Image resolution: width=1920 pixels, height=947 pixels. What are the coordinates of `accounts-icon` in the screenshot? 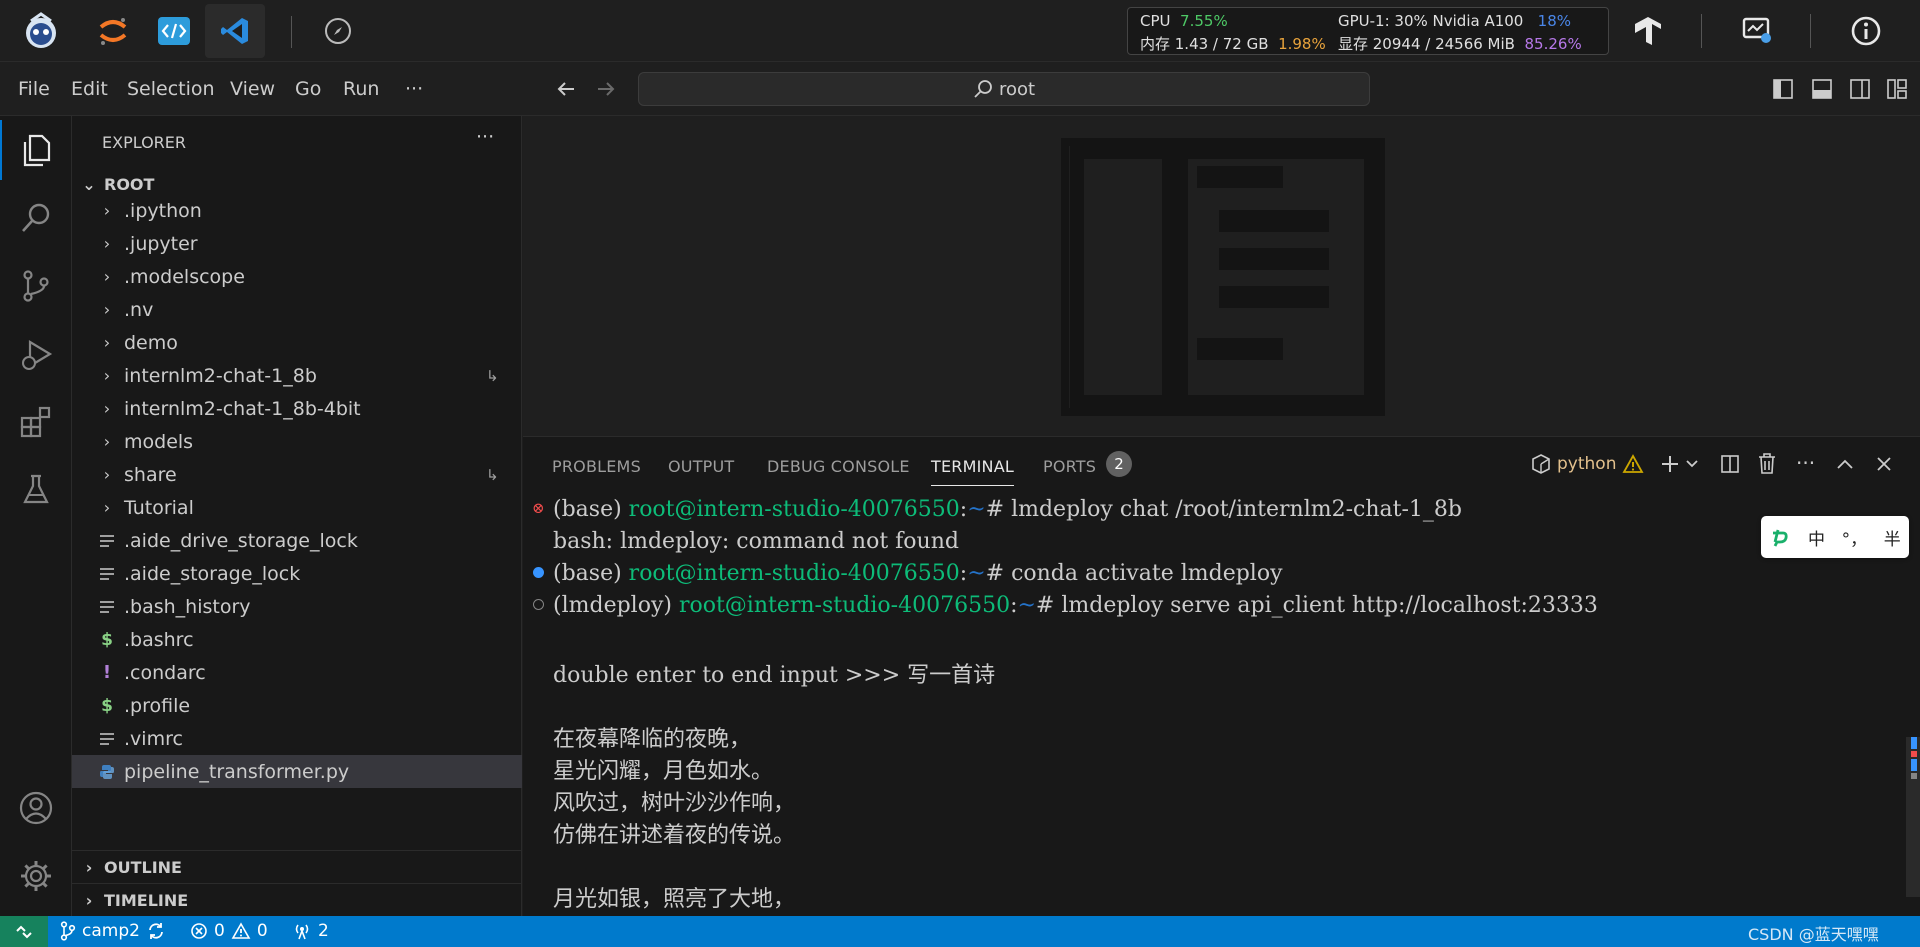 It's located at (36, 808).